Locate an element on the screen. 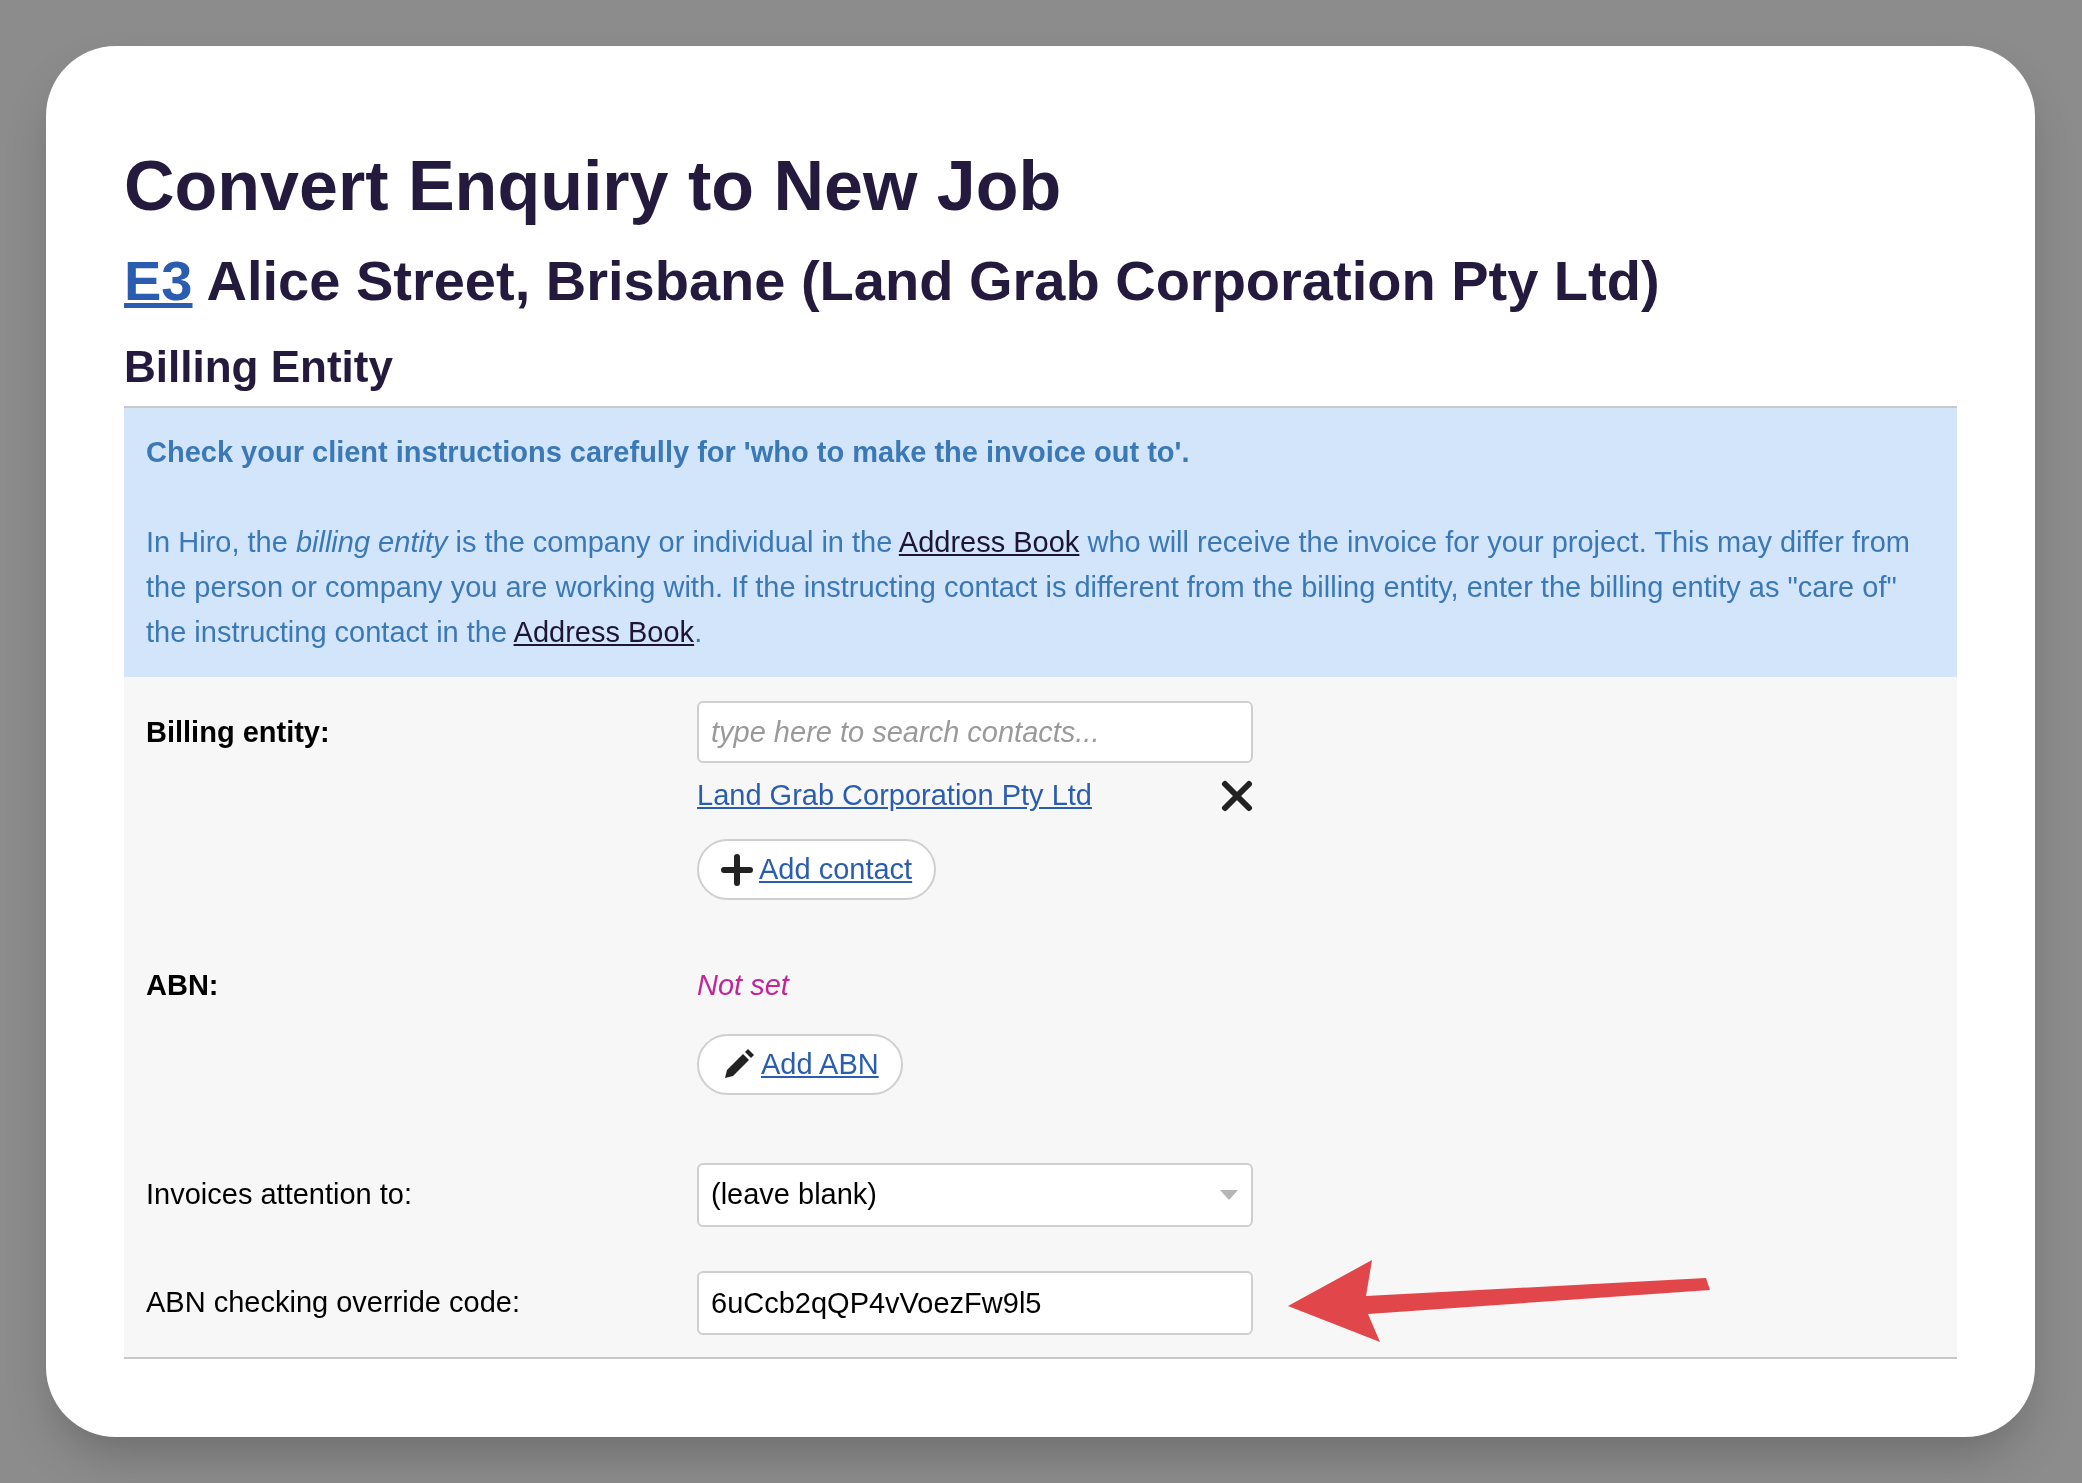 The height and width of the screenshot is (1483, 2082). dropdown-caret-icon is located at coordinates (1229, 1195).